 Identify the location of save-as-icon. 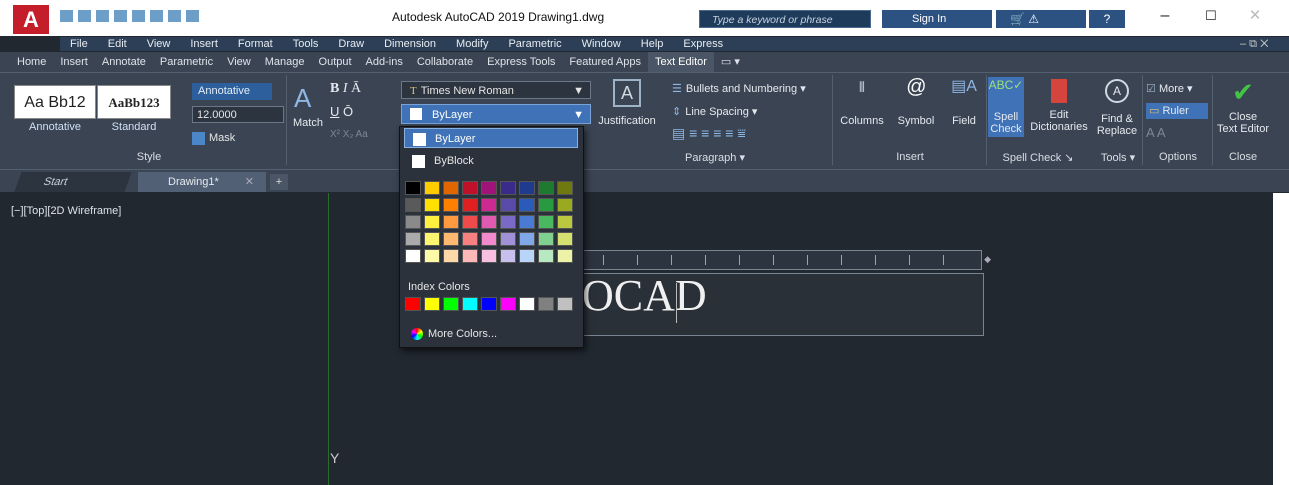
(120, 16).